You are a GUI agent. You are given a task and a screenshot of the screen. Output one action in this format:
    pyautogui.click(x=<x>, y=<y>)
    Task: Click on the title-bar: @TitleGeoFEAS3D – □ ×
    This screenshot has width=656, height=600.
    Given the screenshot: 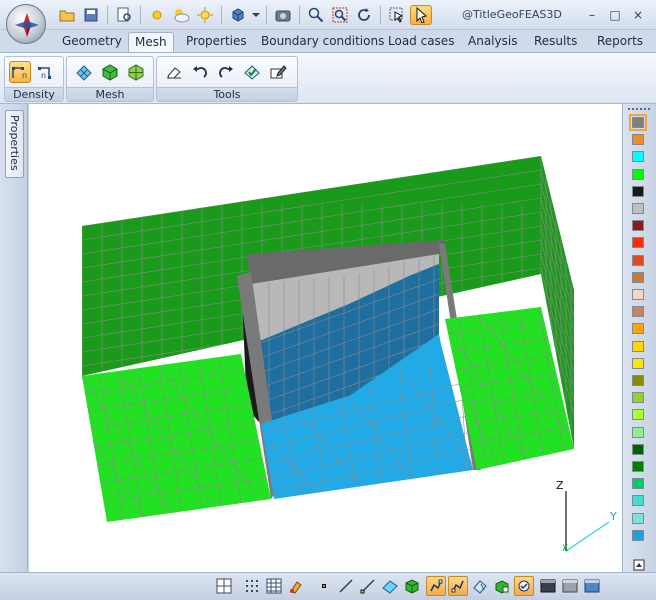 What is the action you would take?
    pyautogui.click(x=328, y=15)
    